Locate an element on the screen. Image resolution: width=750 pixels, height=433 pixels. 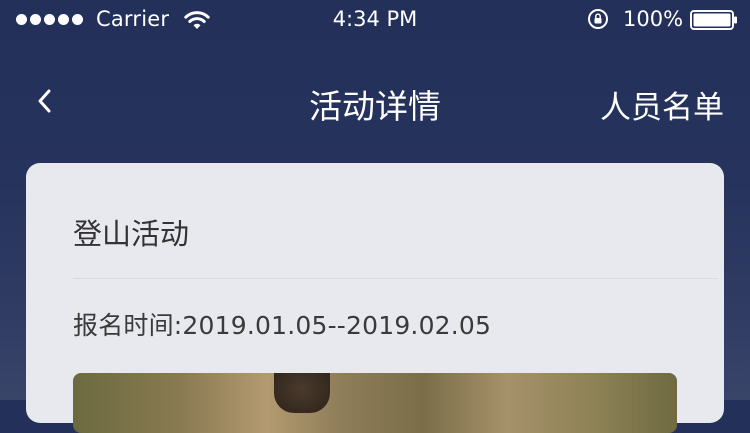
registration-time: 报名时间:2019.01.05--2019.02.05 is located at coordinates (282, 325).